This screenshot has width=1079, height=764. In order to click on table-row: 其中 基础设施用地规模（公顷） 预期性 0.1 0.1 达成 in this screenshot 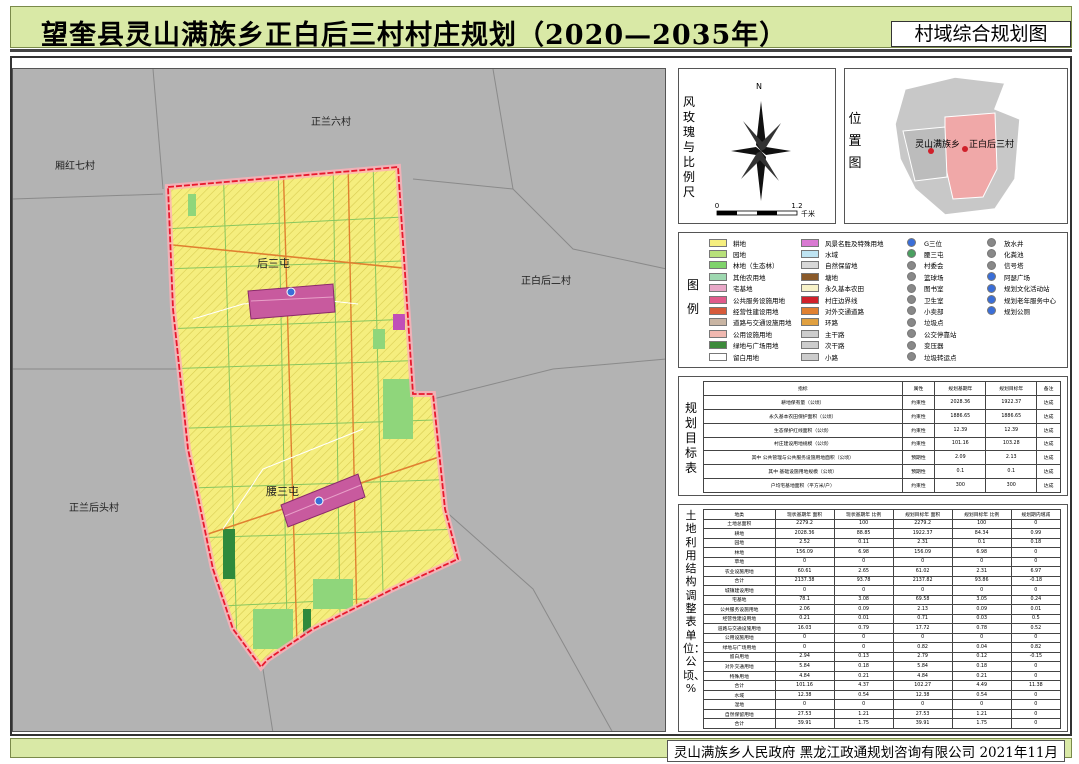, I will do `click(882, 472)`.